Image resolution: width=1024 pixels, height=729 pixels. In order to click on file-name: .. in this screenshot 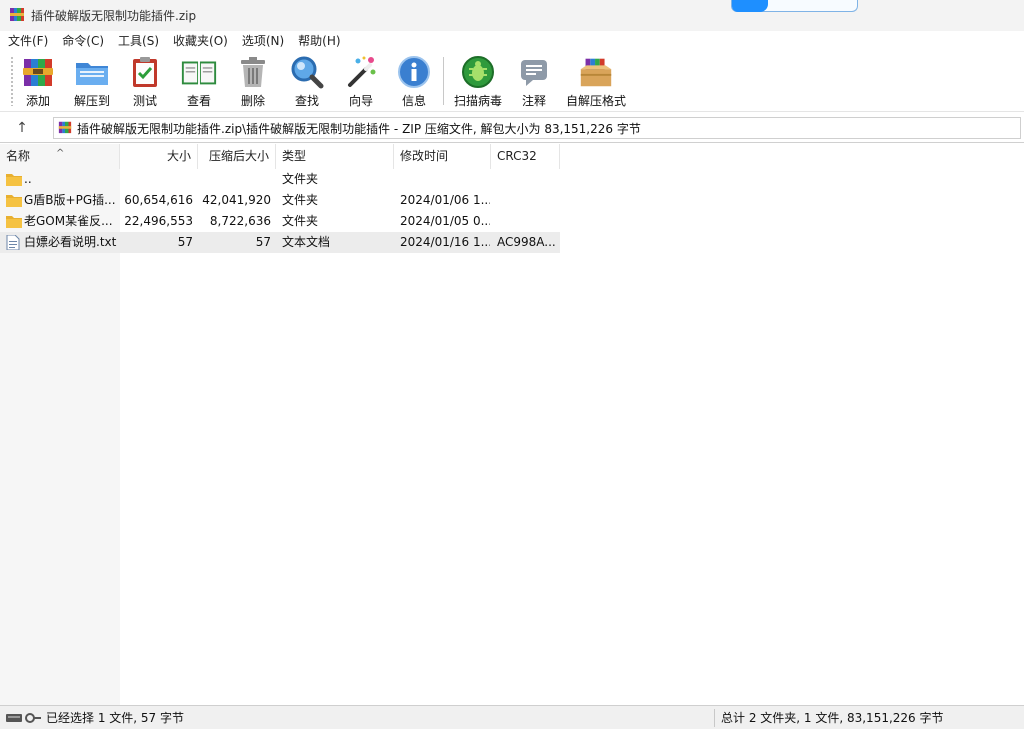, I will do `click(28, 179)`.